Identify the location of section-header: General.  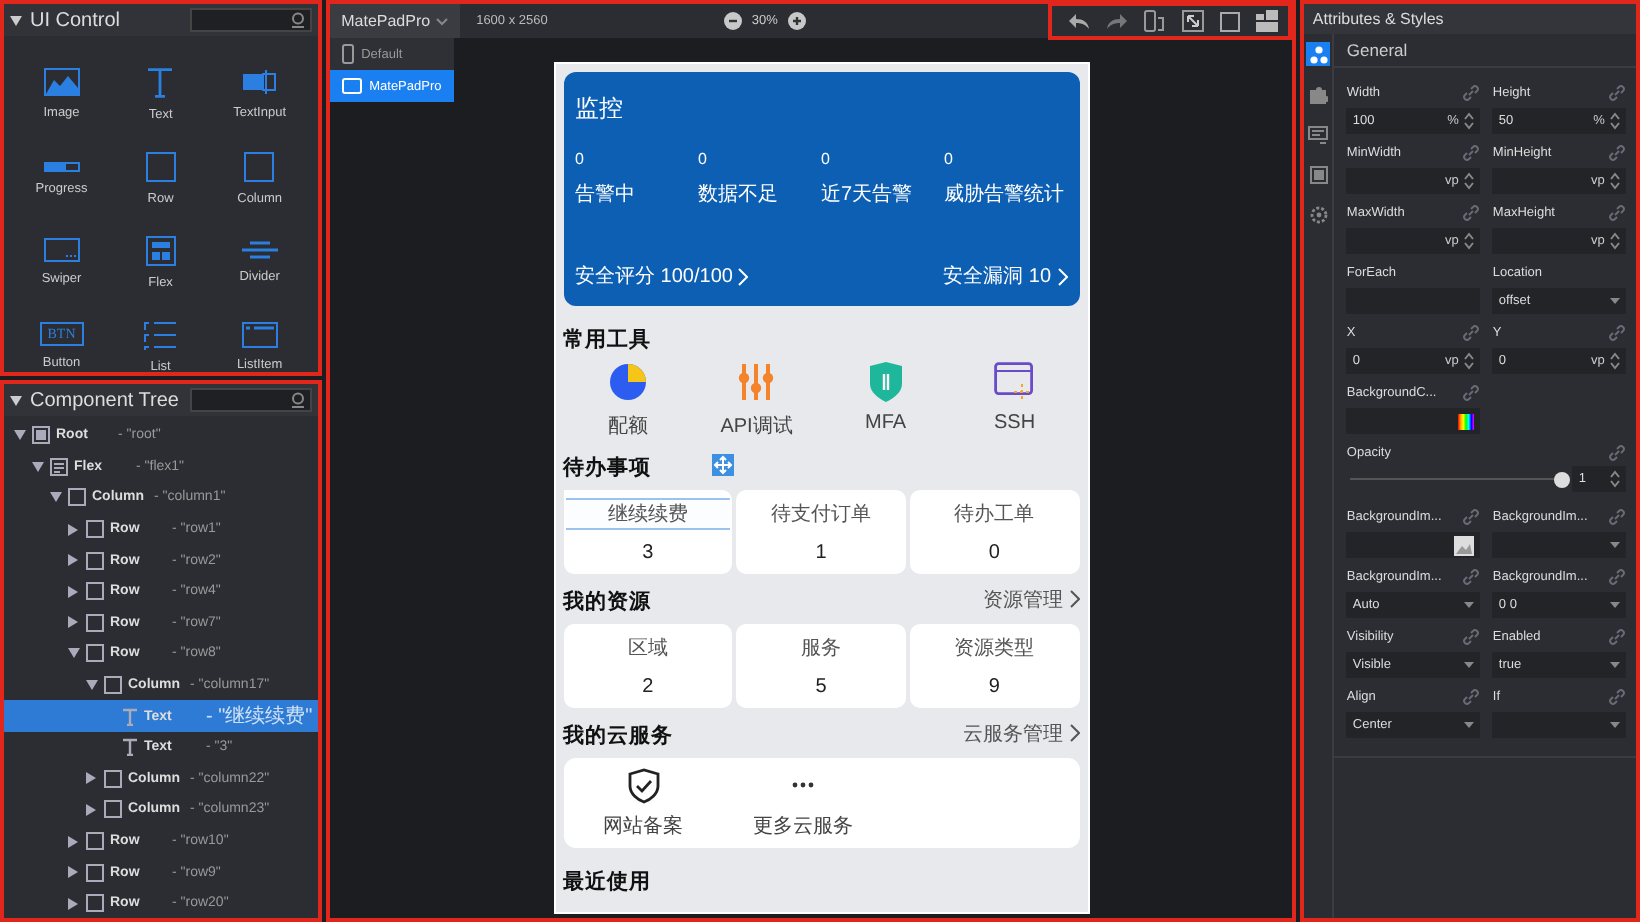
(1485, 51).